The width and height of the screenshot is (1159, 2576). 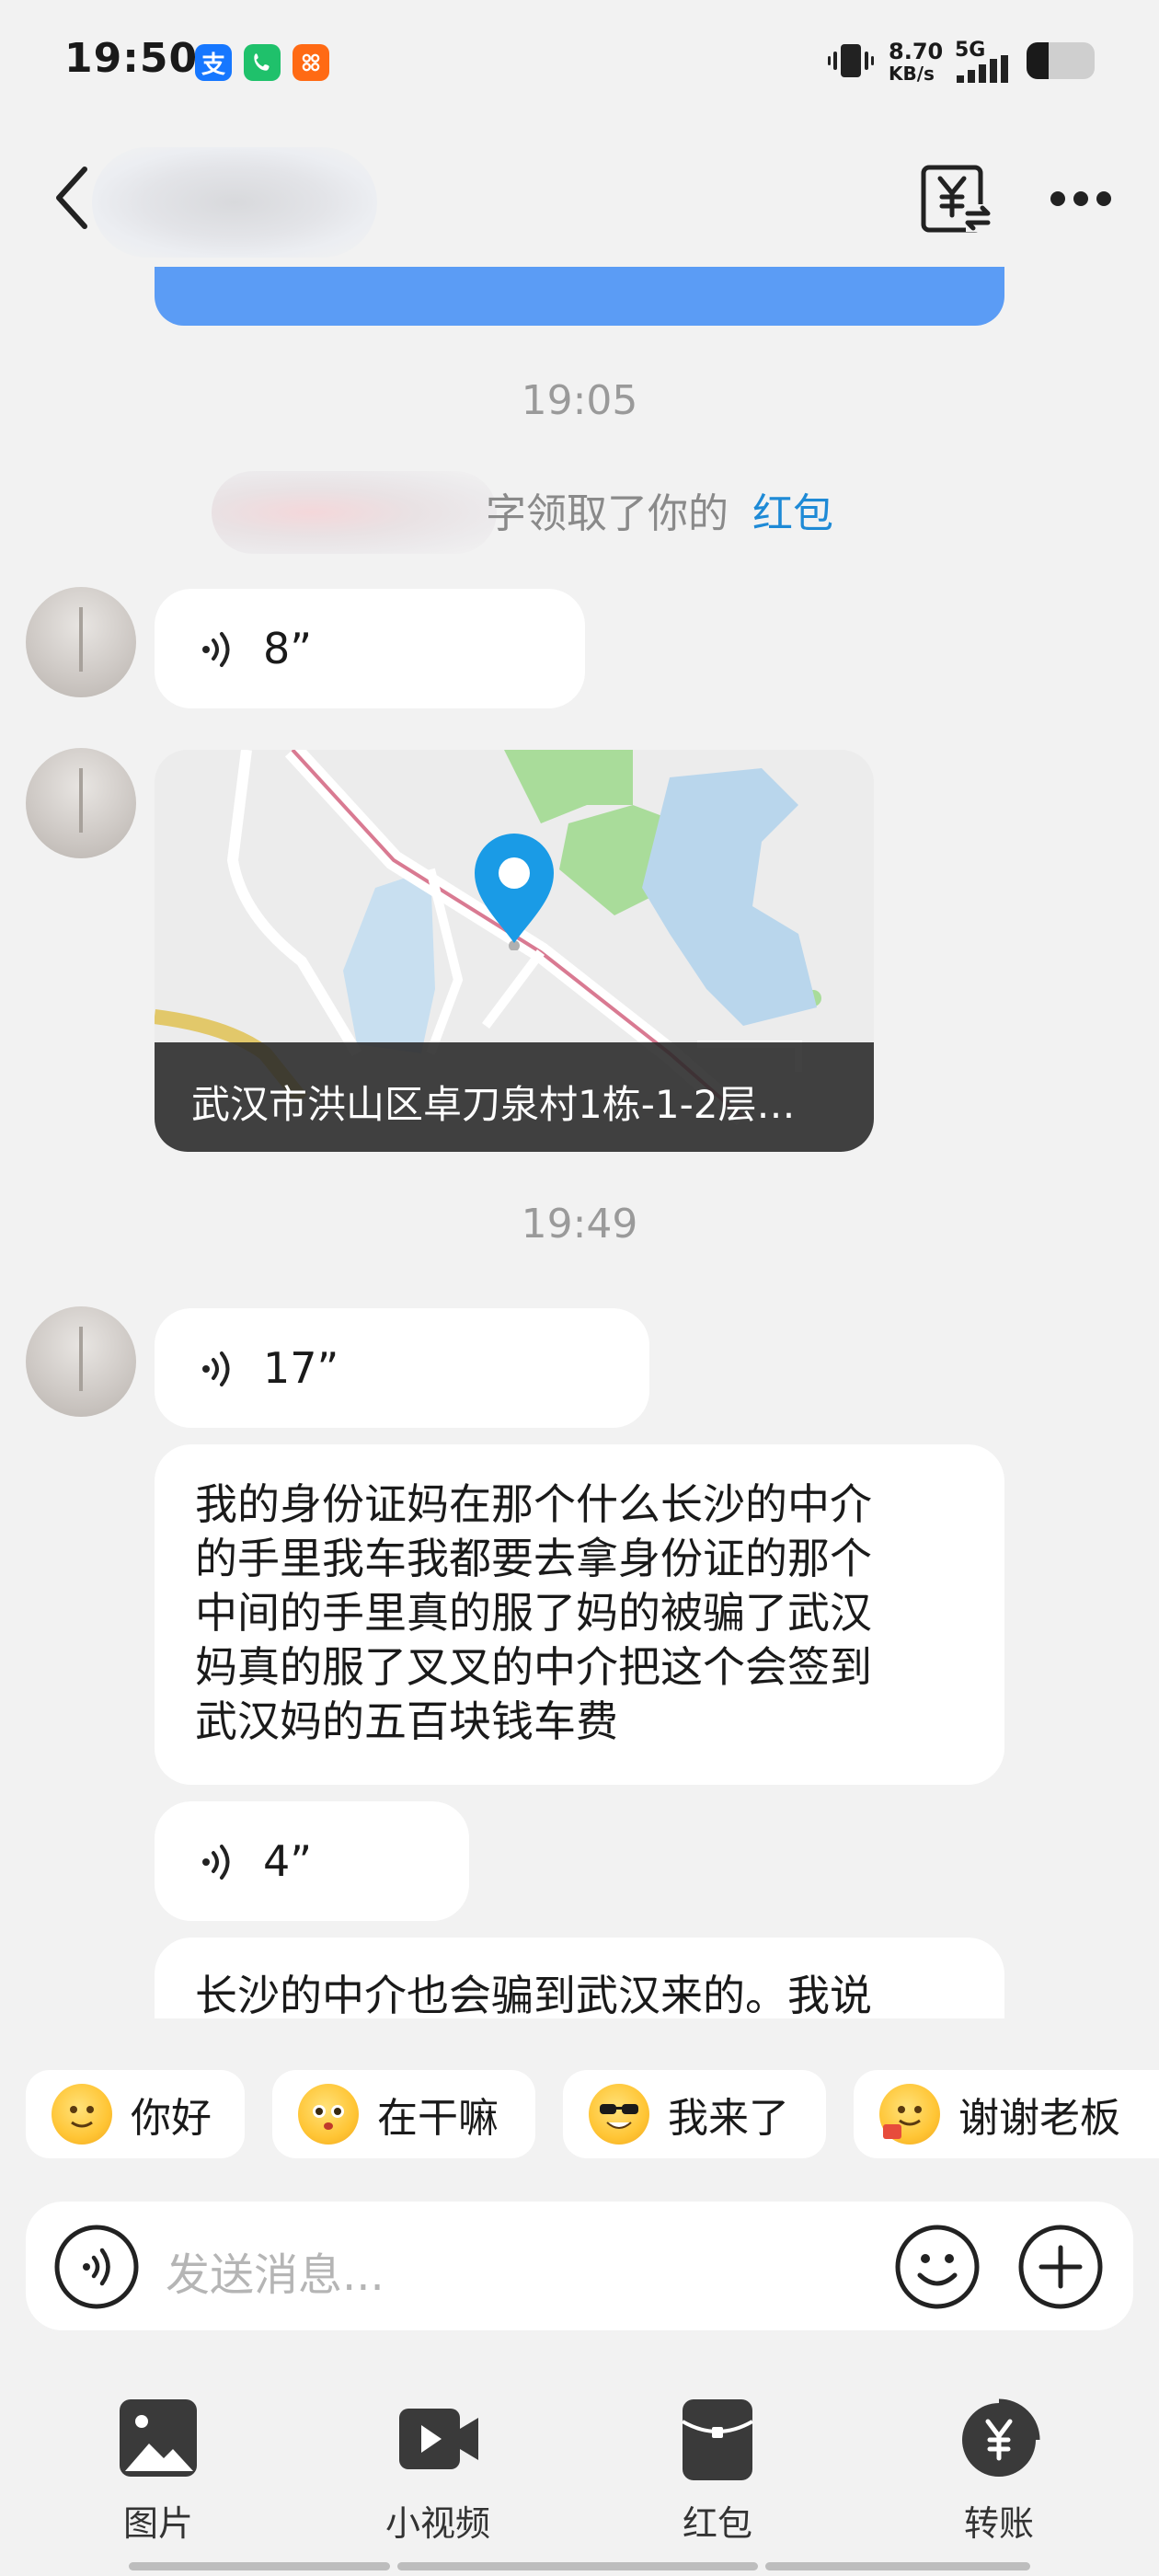 What do you see at coordinates (370, 648) in the screenshot?
I see `voice-message: 8”` at bounding box center [370, 648].